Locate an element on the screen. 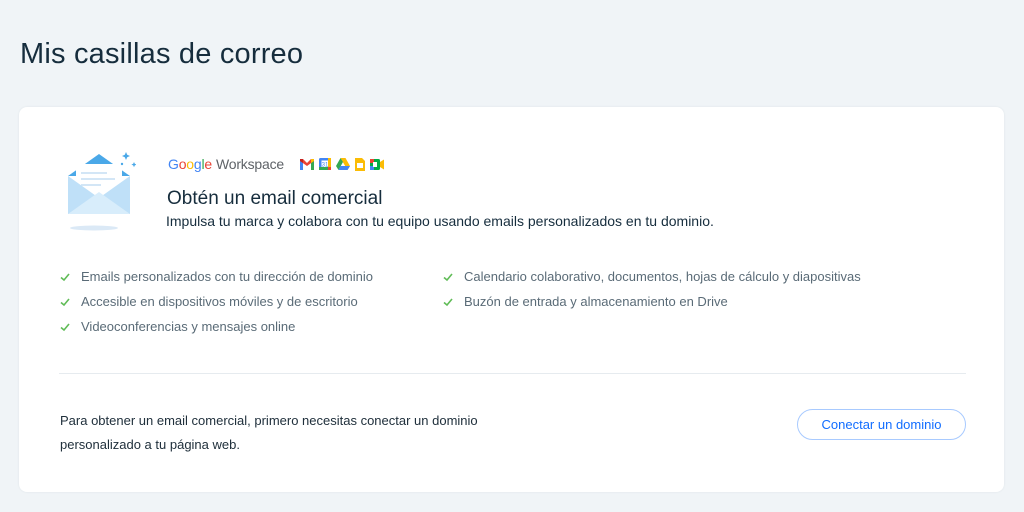 Image resolution: width=1024 pixels, height=512 pixels. google-workspace-logo: Google Workspace is located at coordinates (226, 164).